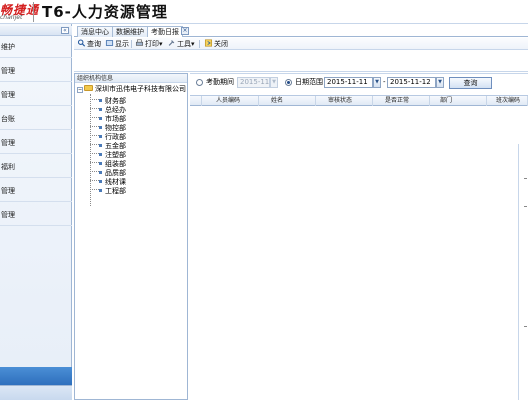 Image resolution: width=528 pixels, height=400 pixels. What do you see at coordinates (139, 42) in the screenshot?
I see `printer-icon` at bounding box center [139, 42].